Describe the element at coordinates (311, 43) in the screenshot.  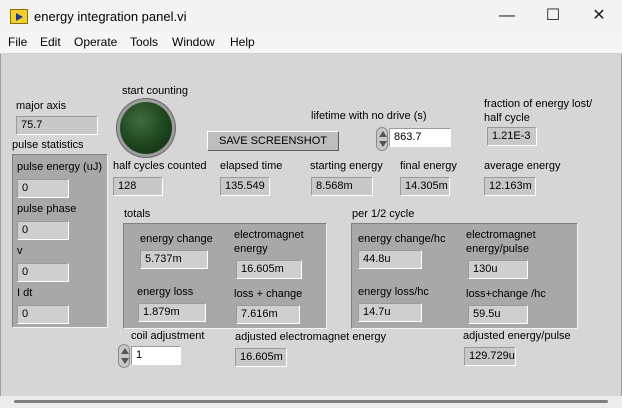
I see `menu-bar: File Edit Operate Tools Window Help` at that location.